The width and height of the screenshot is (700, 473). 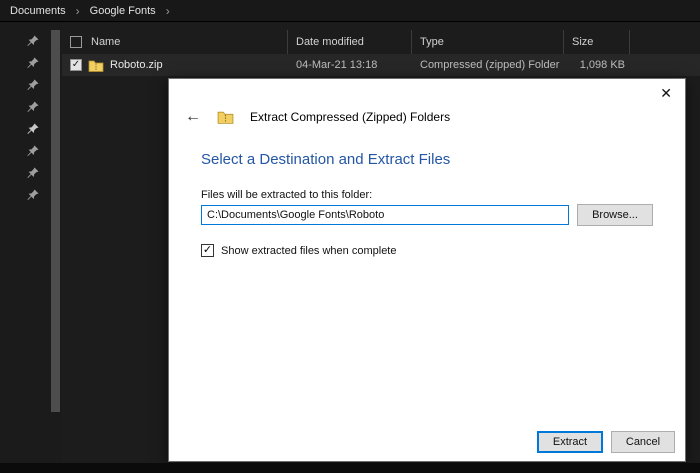 I want to click on breadcrumb-item-google-fonts: Google Fonts, so click(x=123, y=11).